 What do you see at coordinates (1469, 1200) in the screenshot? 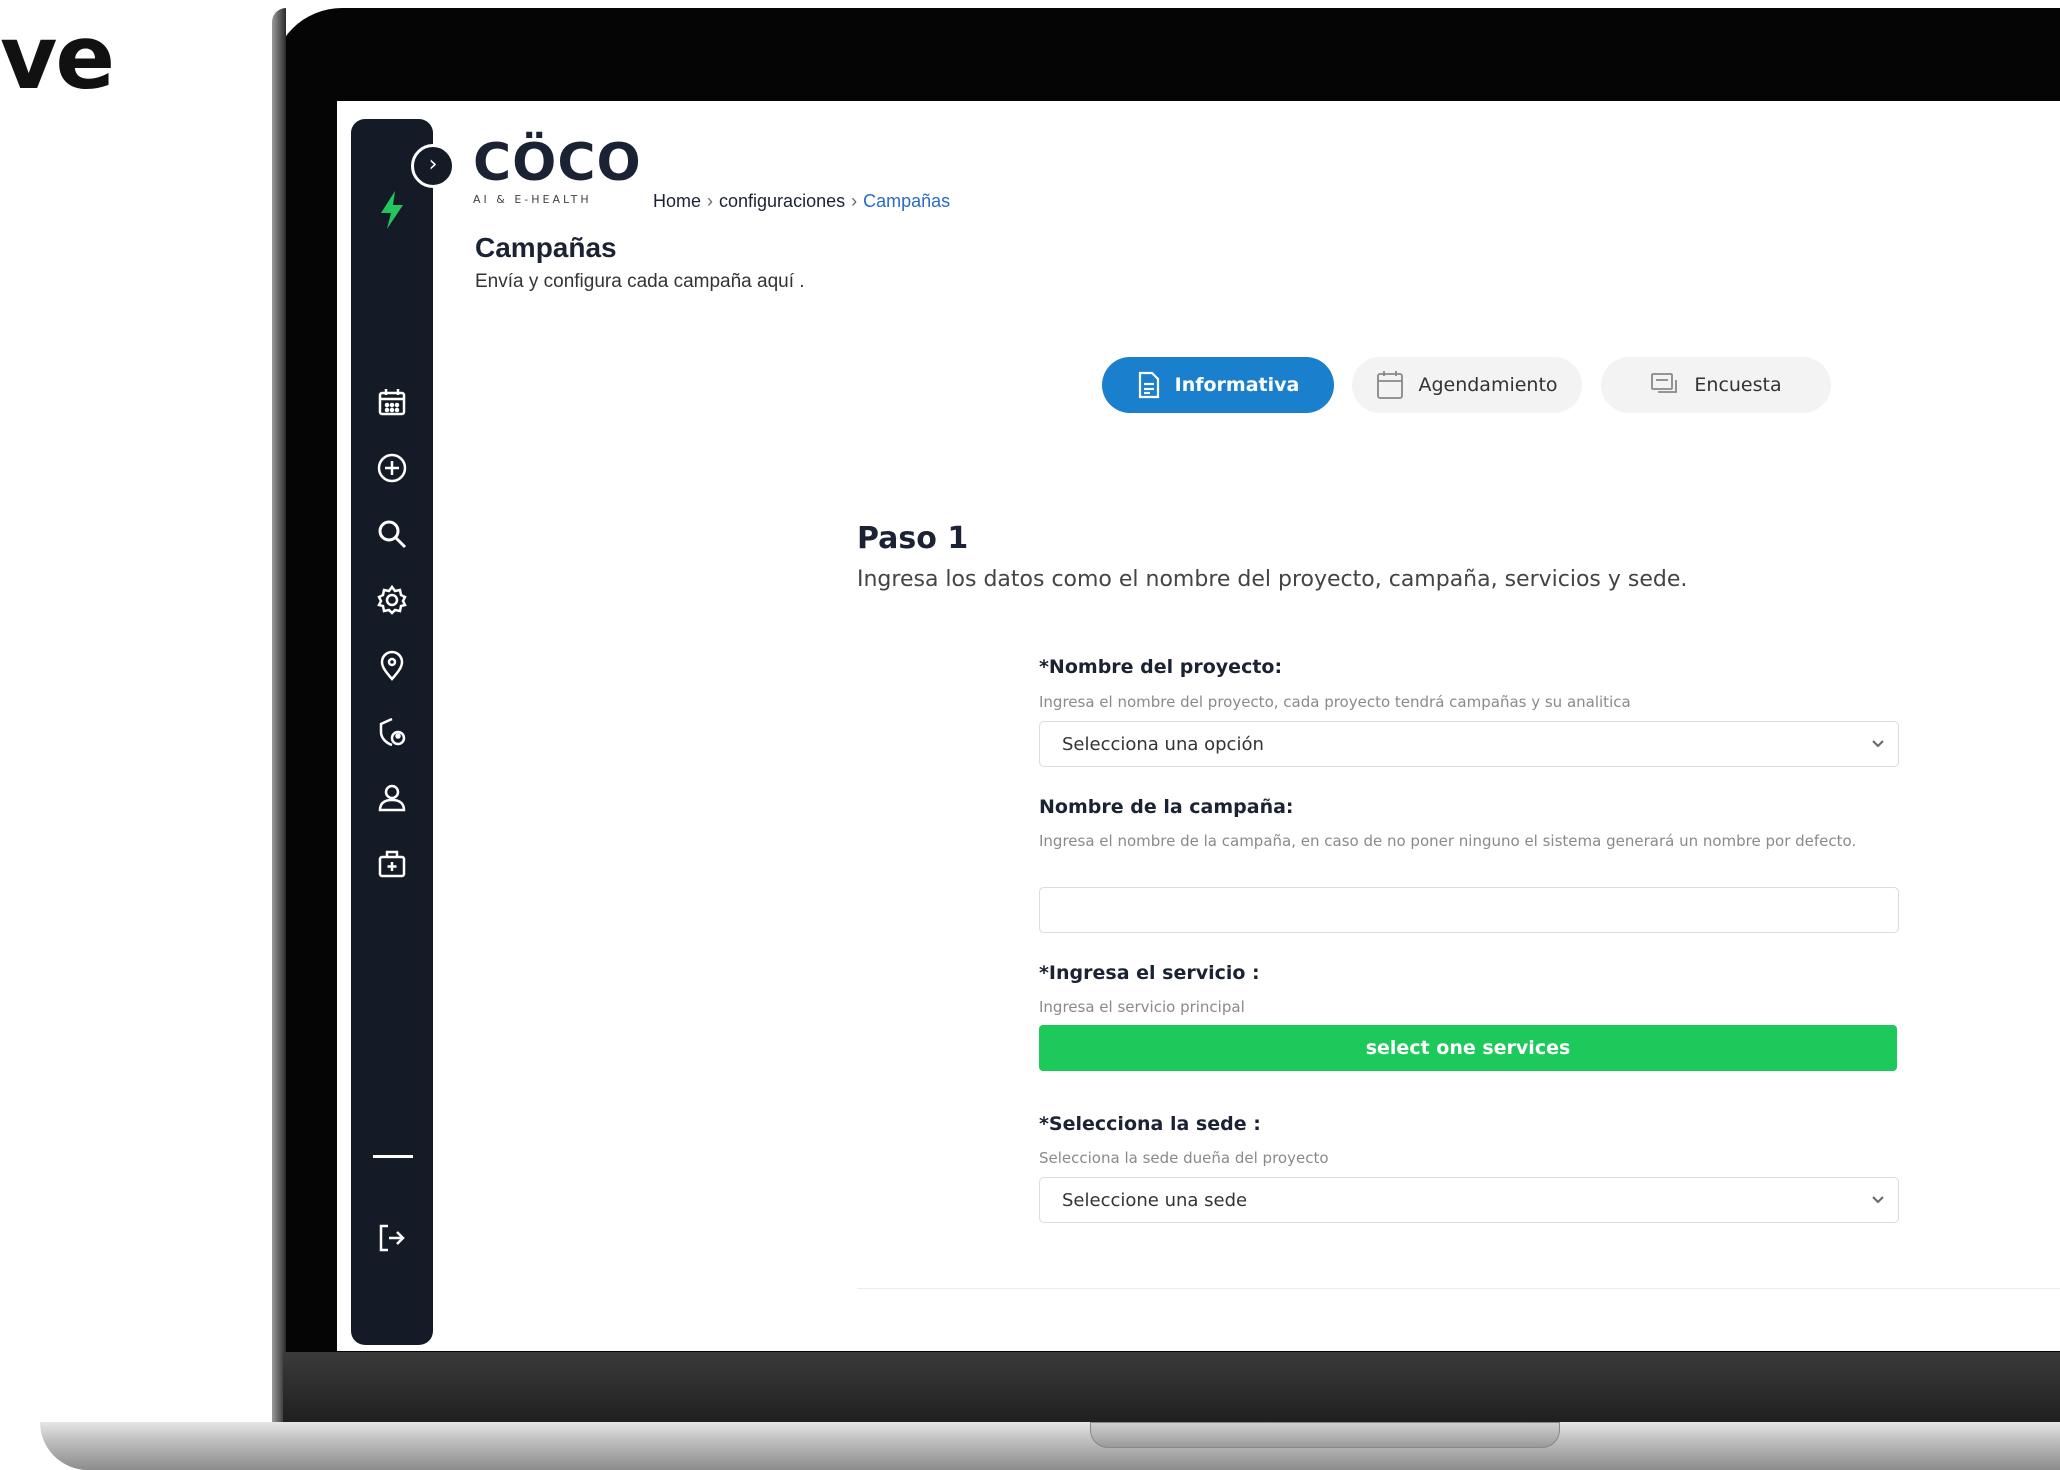
I see `site-select: Seleccione una sede` at bounding box center [1469, 1200].